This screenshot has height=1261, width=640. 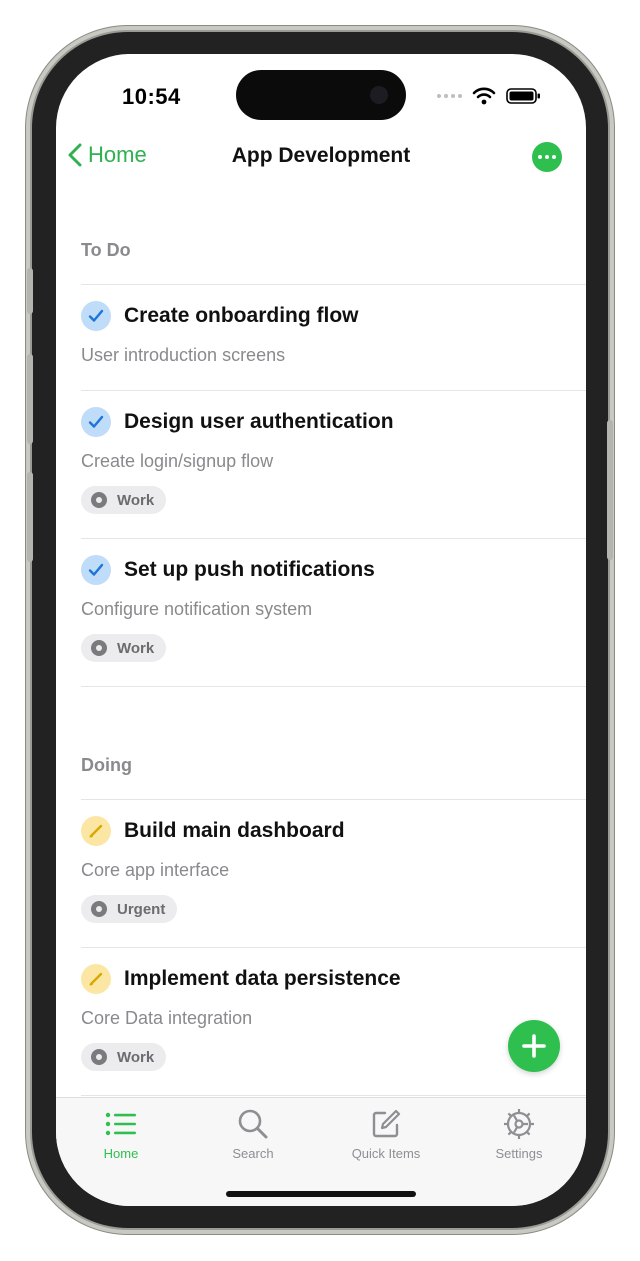 I want to click on tab-bar: Home Search Quick Items Settings, so click(x=321, y=1151).